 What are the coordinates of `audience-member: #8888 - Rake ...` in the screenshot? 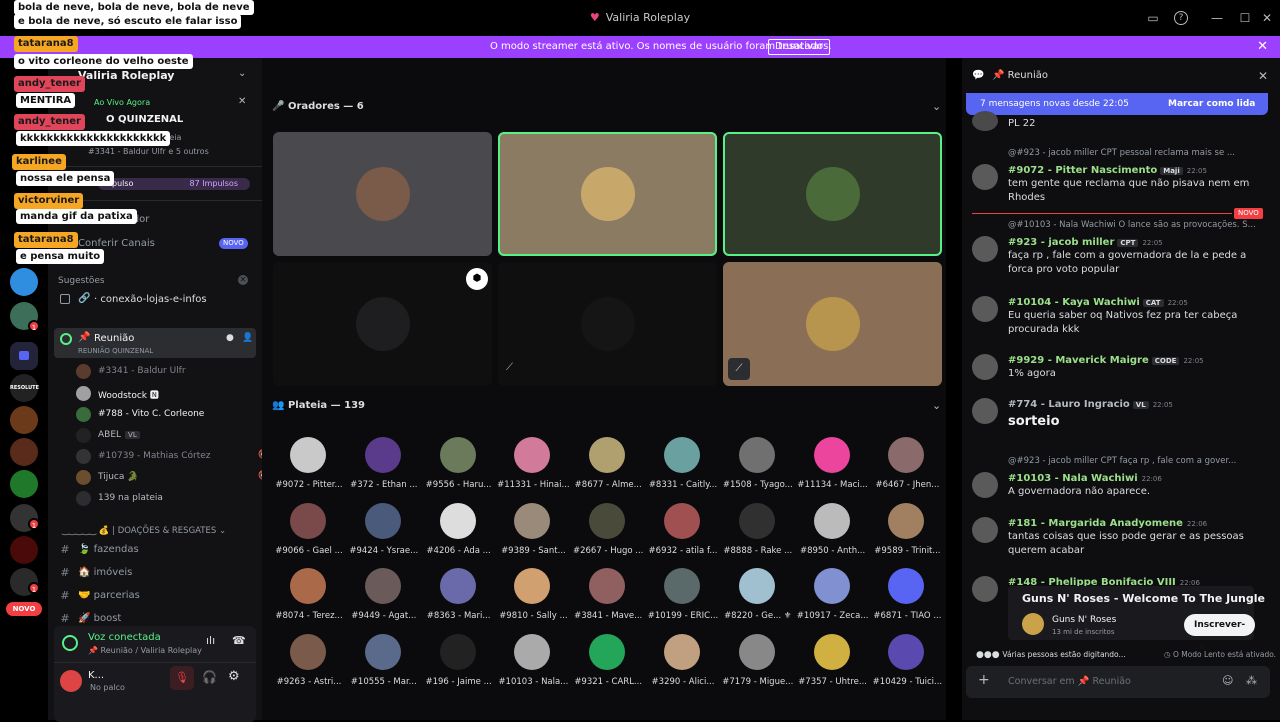 It's located at (758, 533).